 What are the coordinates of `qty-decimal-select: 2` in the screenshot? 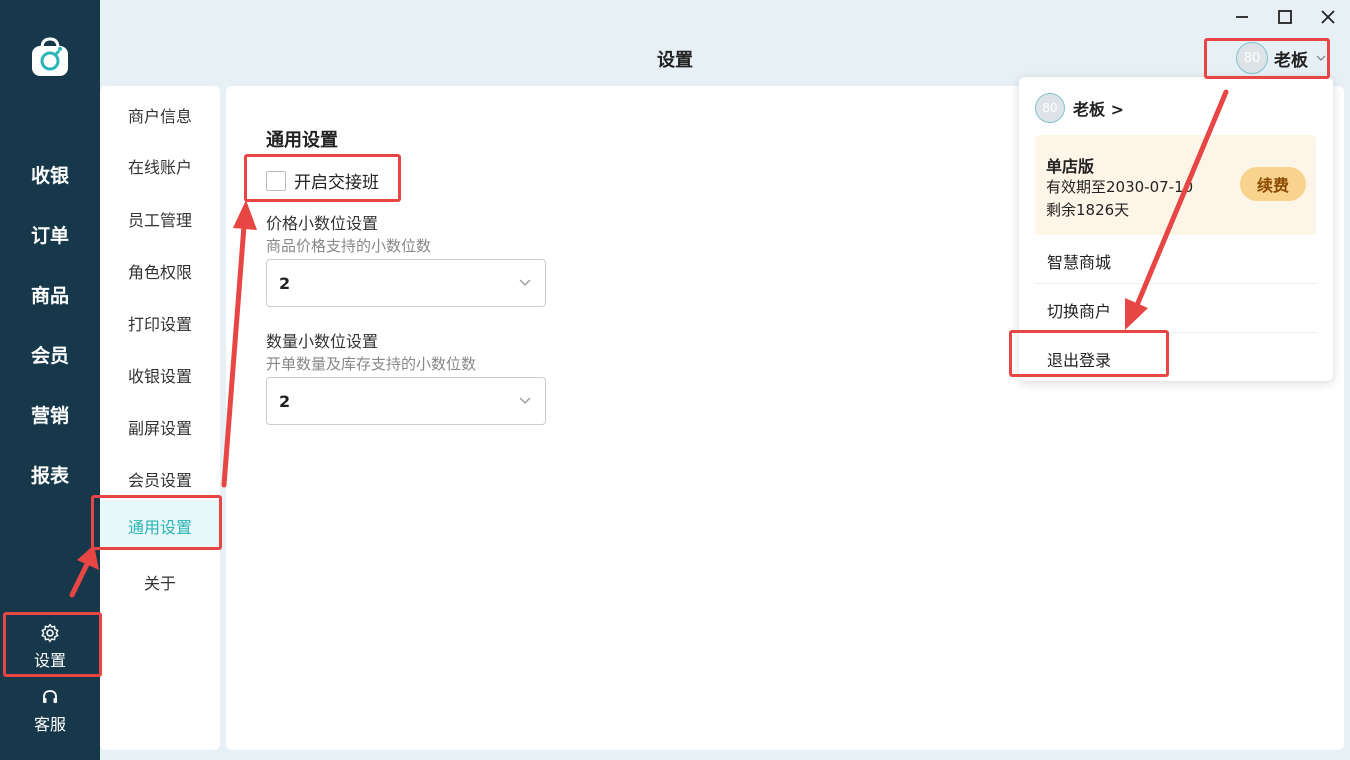 It's located at (406, 401).